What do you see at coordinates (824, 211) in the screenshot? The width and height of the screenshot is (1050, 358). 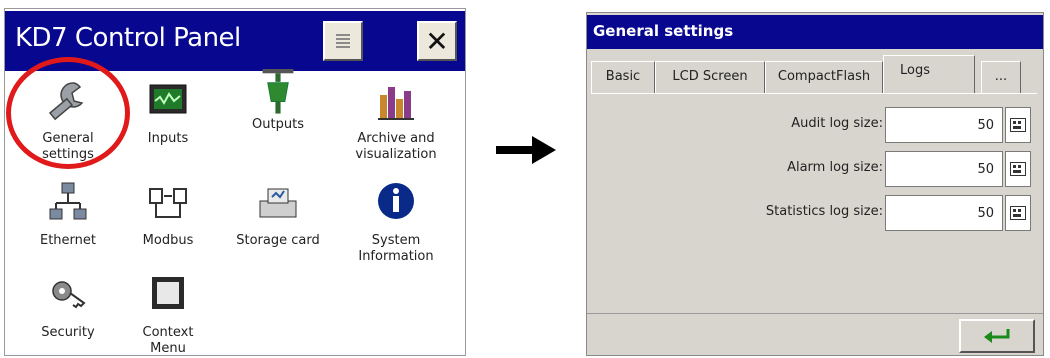 I see `statistics-log-size-label: Statistics log size:` at bounding box center [824, 211].